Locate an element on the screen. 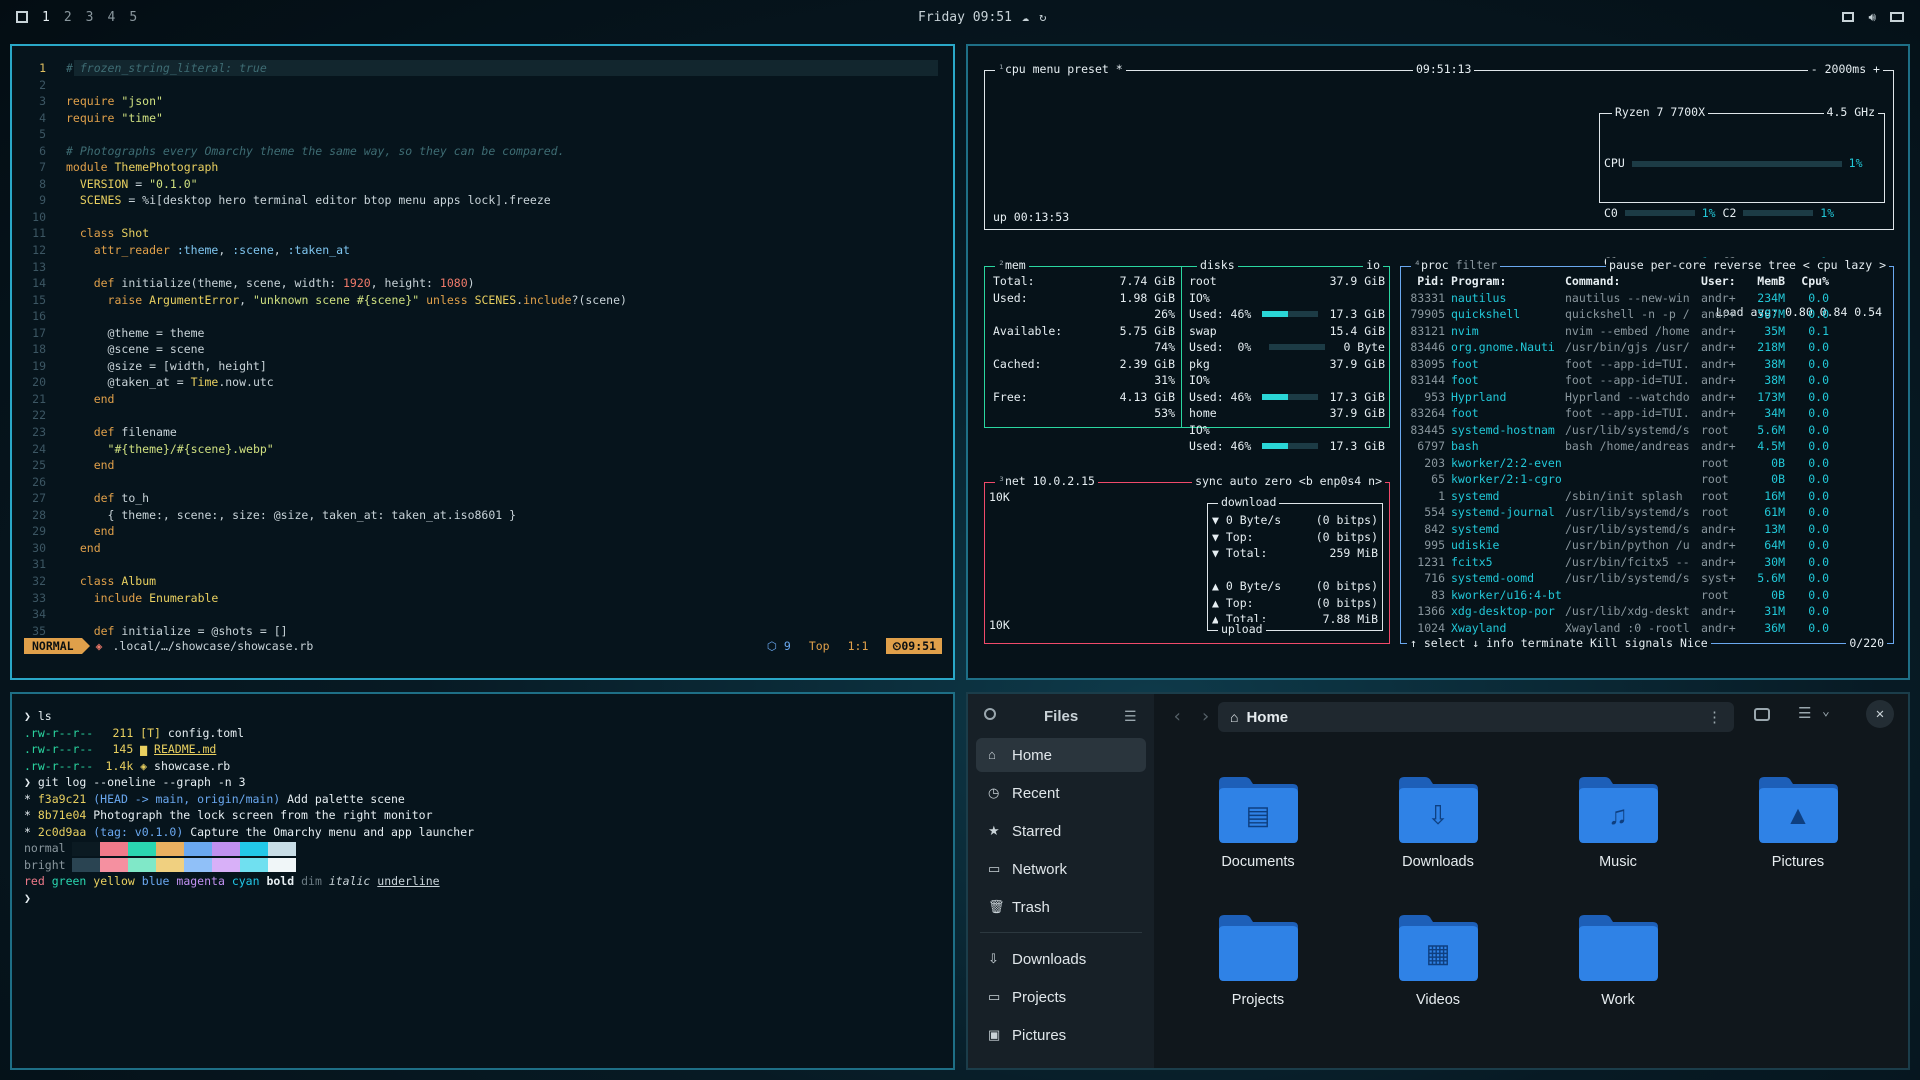 Image resolution: width=1920 pixels, height=1080 pixels. line-text: require "time" is located at coordinates (114, 117).